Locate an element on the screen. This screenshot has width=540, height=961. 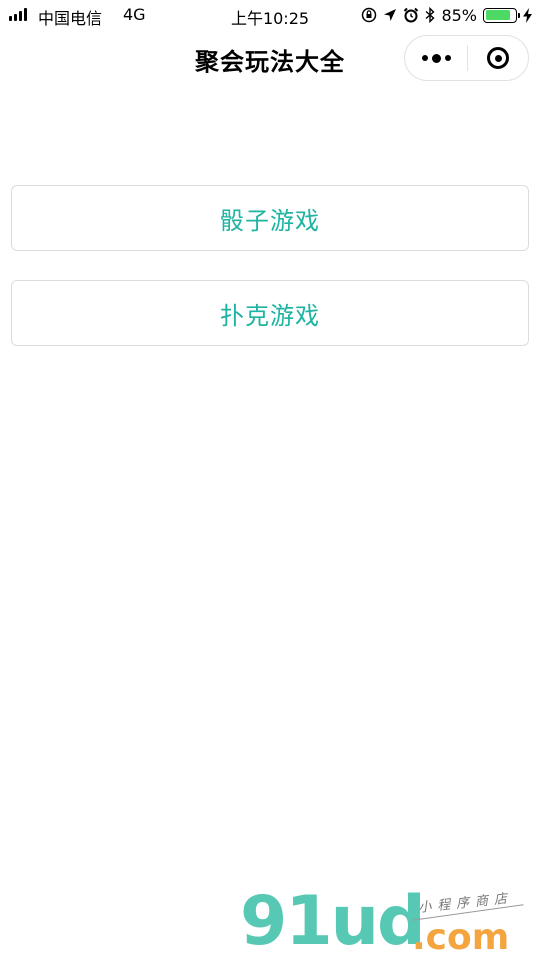
watermark-domain: .com is located at coordinates (461, 937).